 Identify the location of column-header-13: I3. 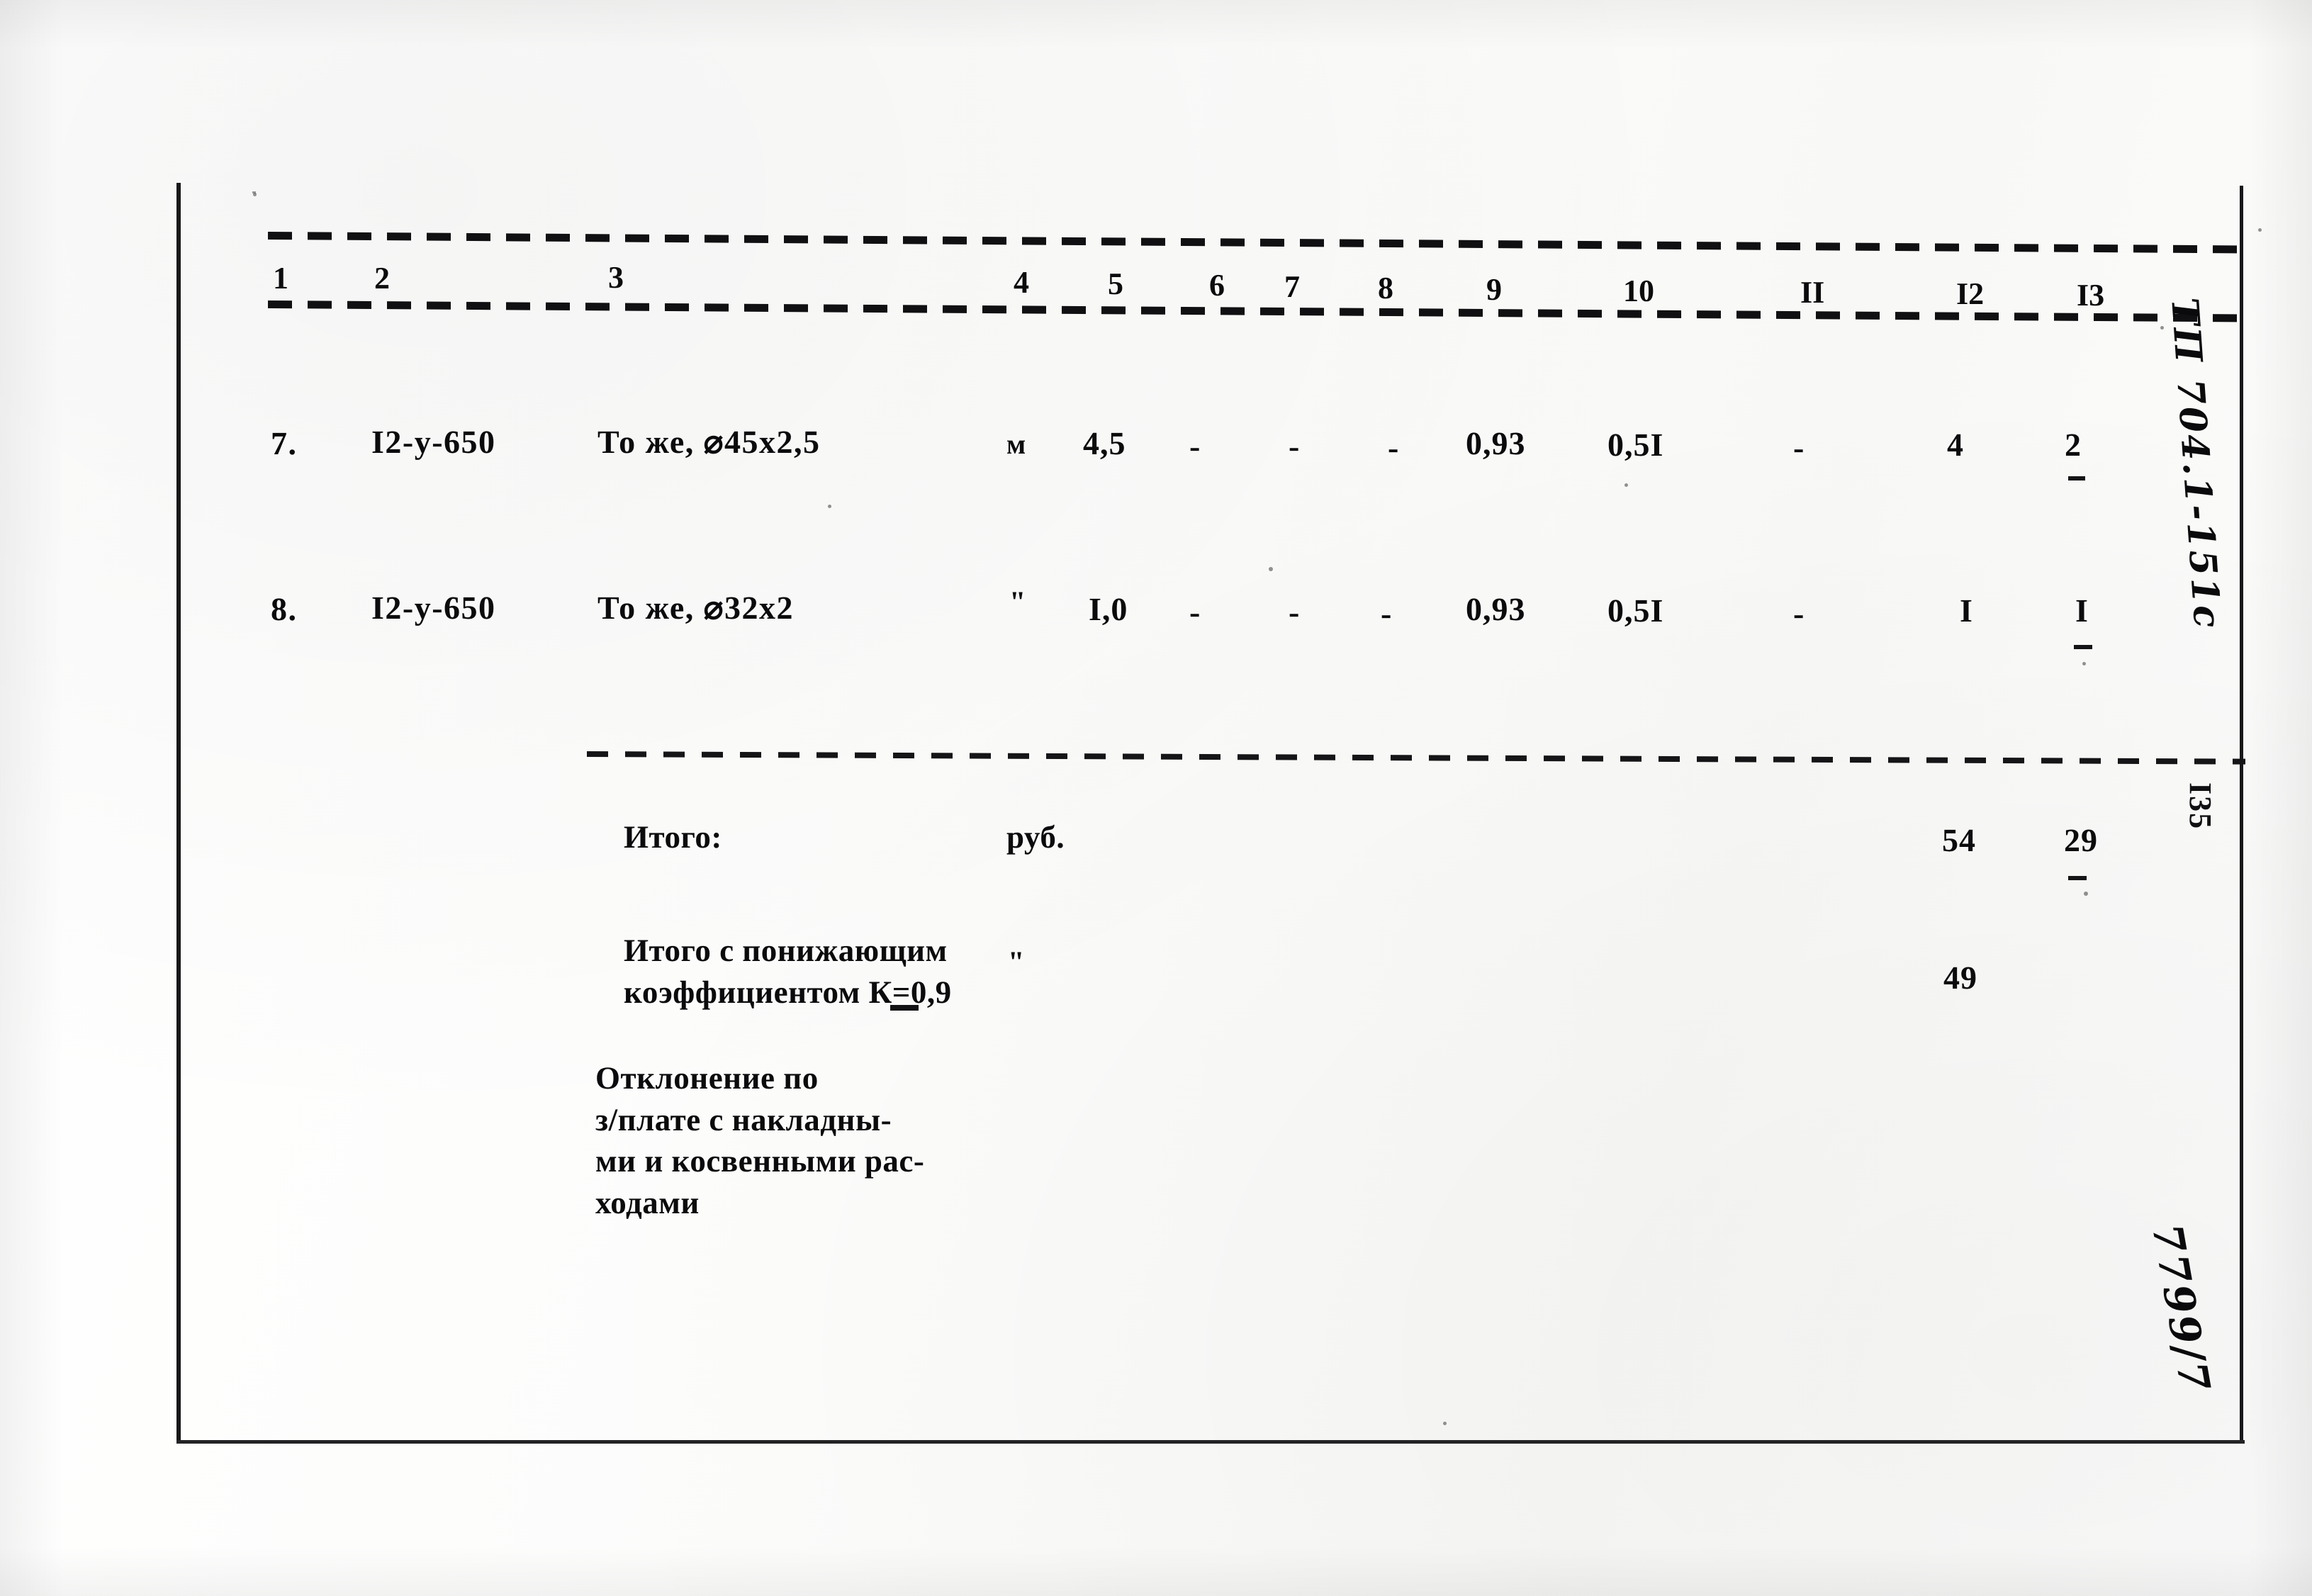
(2091, 295).